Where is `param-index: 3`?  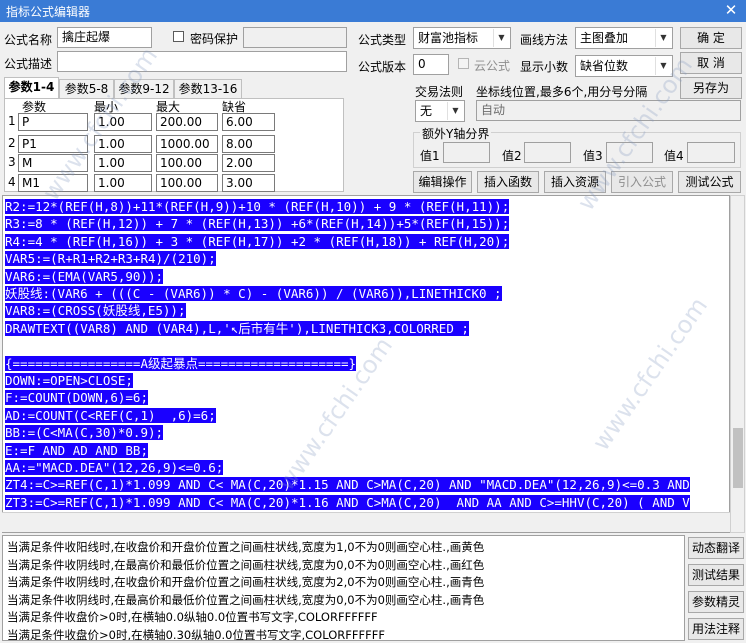
param-index: 3 is located at coordinates (12, 162).